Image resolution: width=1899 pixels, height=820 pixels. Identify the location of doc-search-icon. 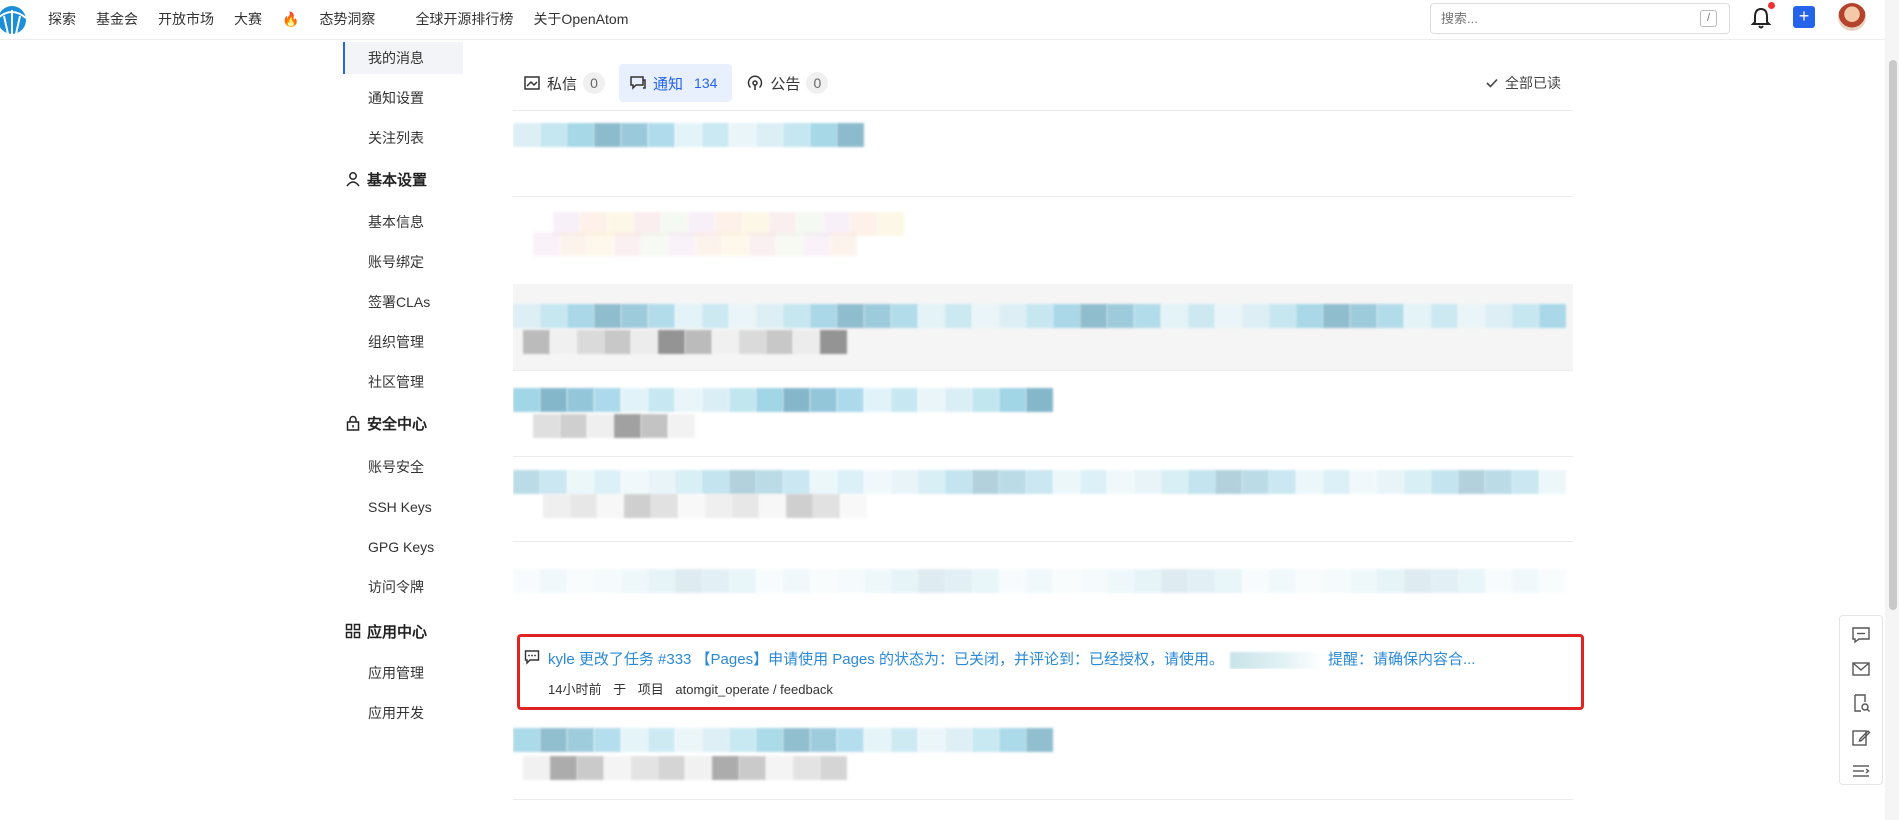
(1861, 703).